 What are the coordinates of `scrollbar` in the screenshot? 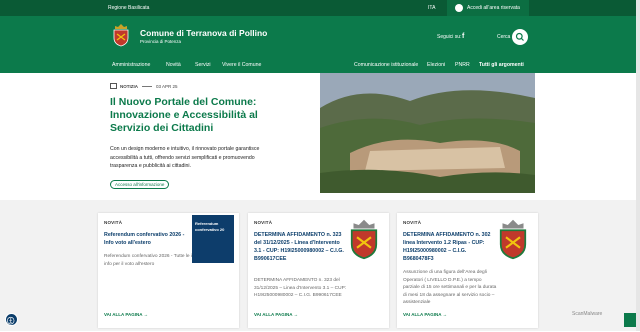 It's located at (638, 165).